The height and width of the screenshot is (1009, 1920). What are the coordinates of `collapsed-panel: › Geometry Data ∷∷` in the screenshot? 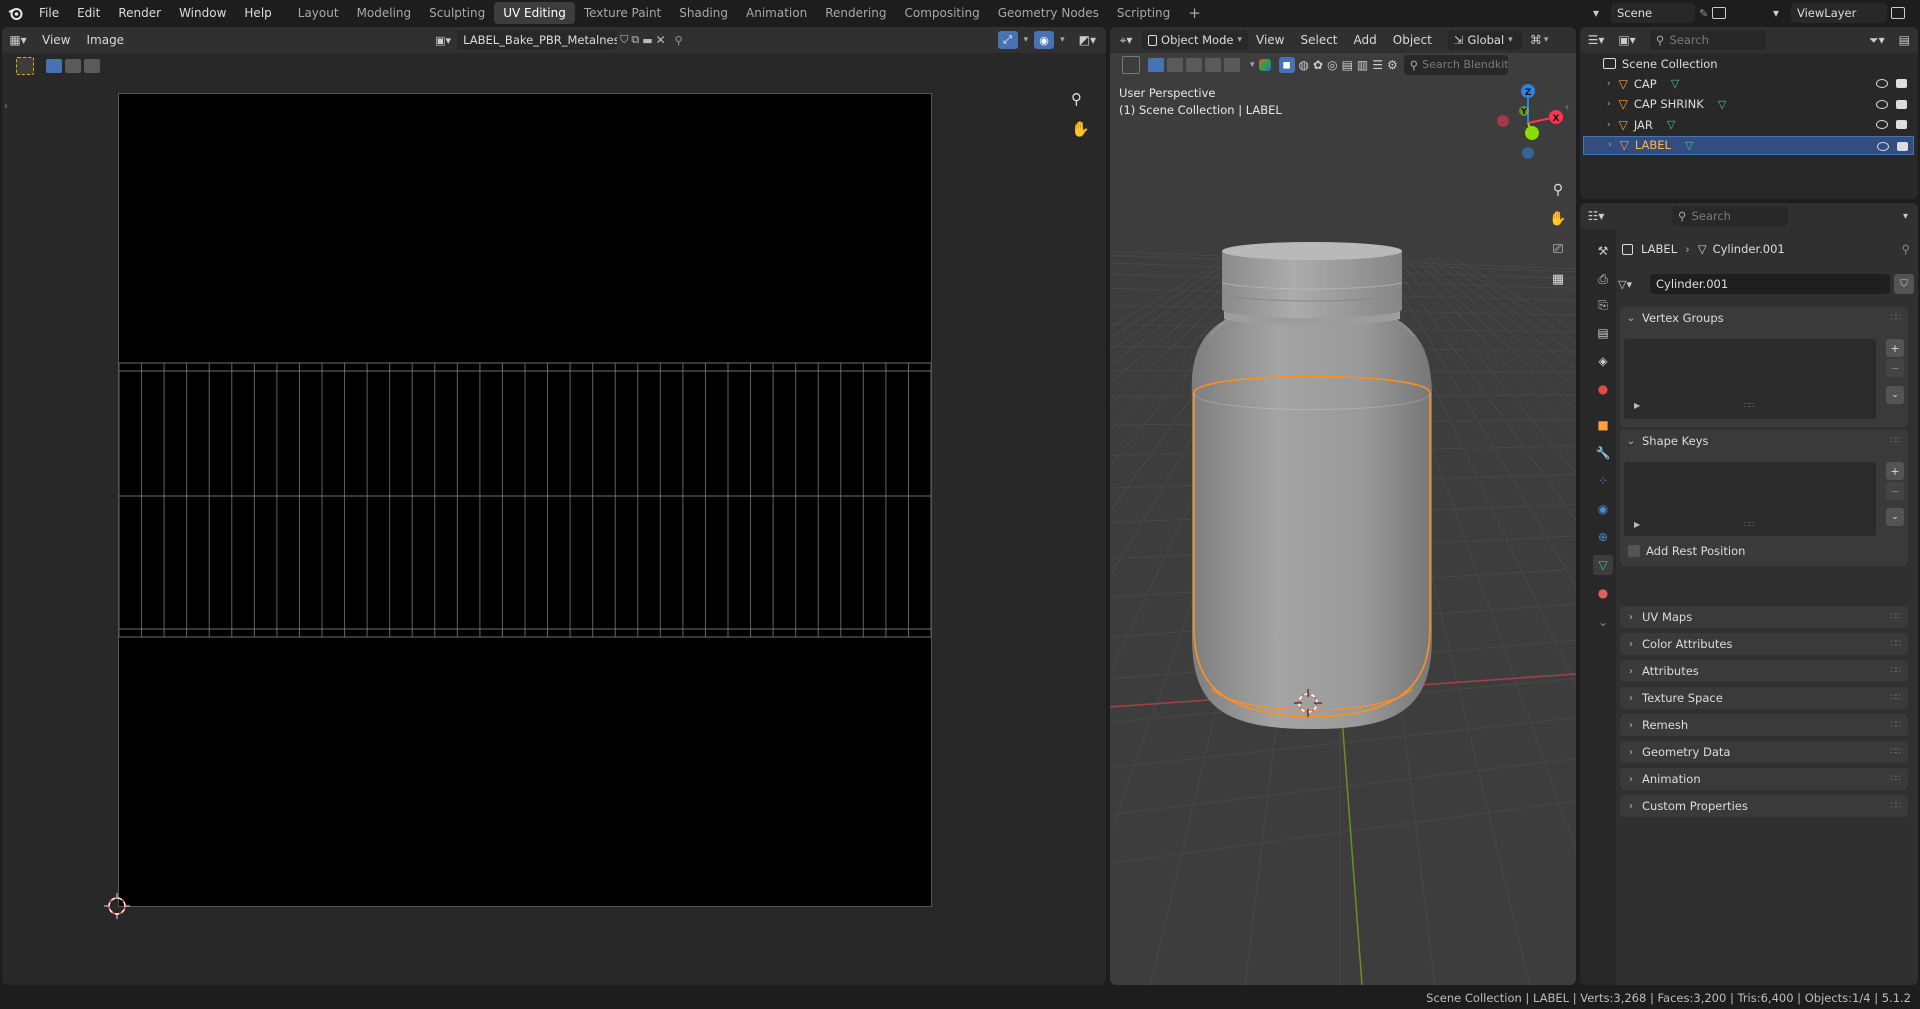 It's located at (1764, 752).